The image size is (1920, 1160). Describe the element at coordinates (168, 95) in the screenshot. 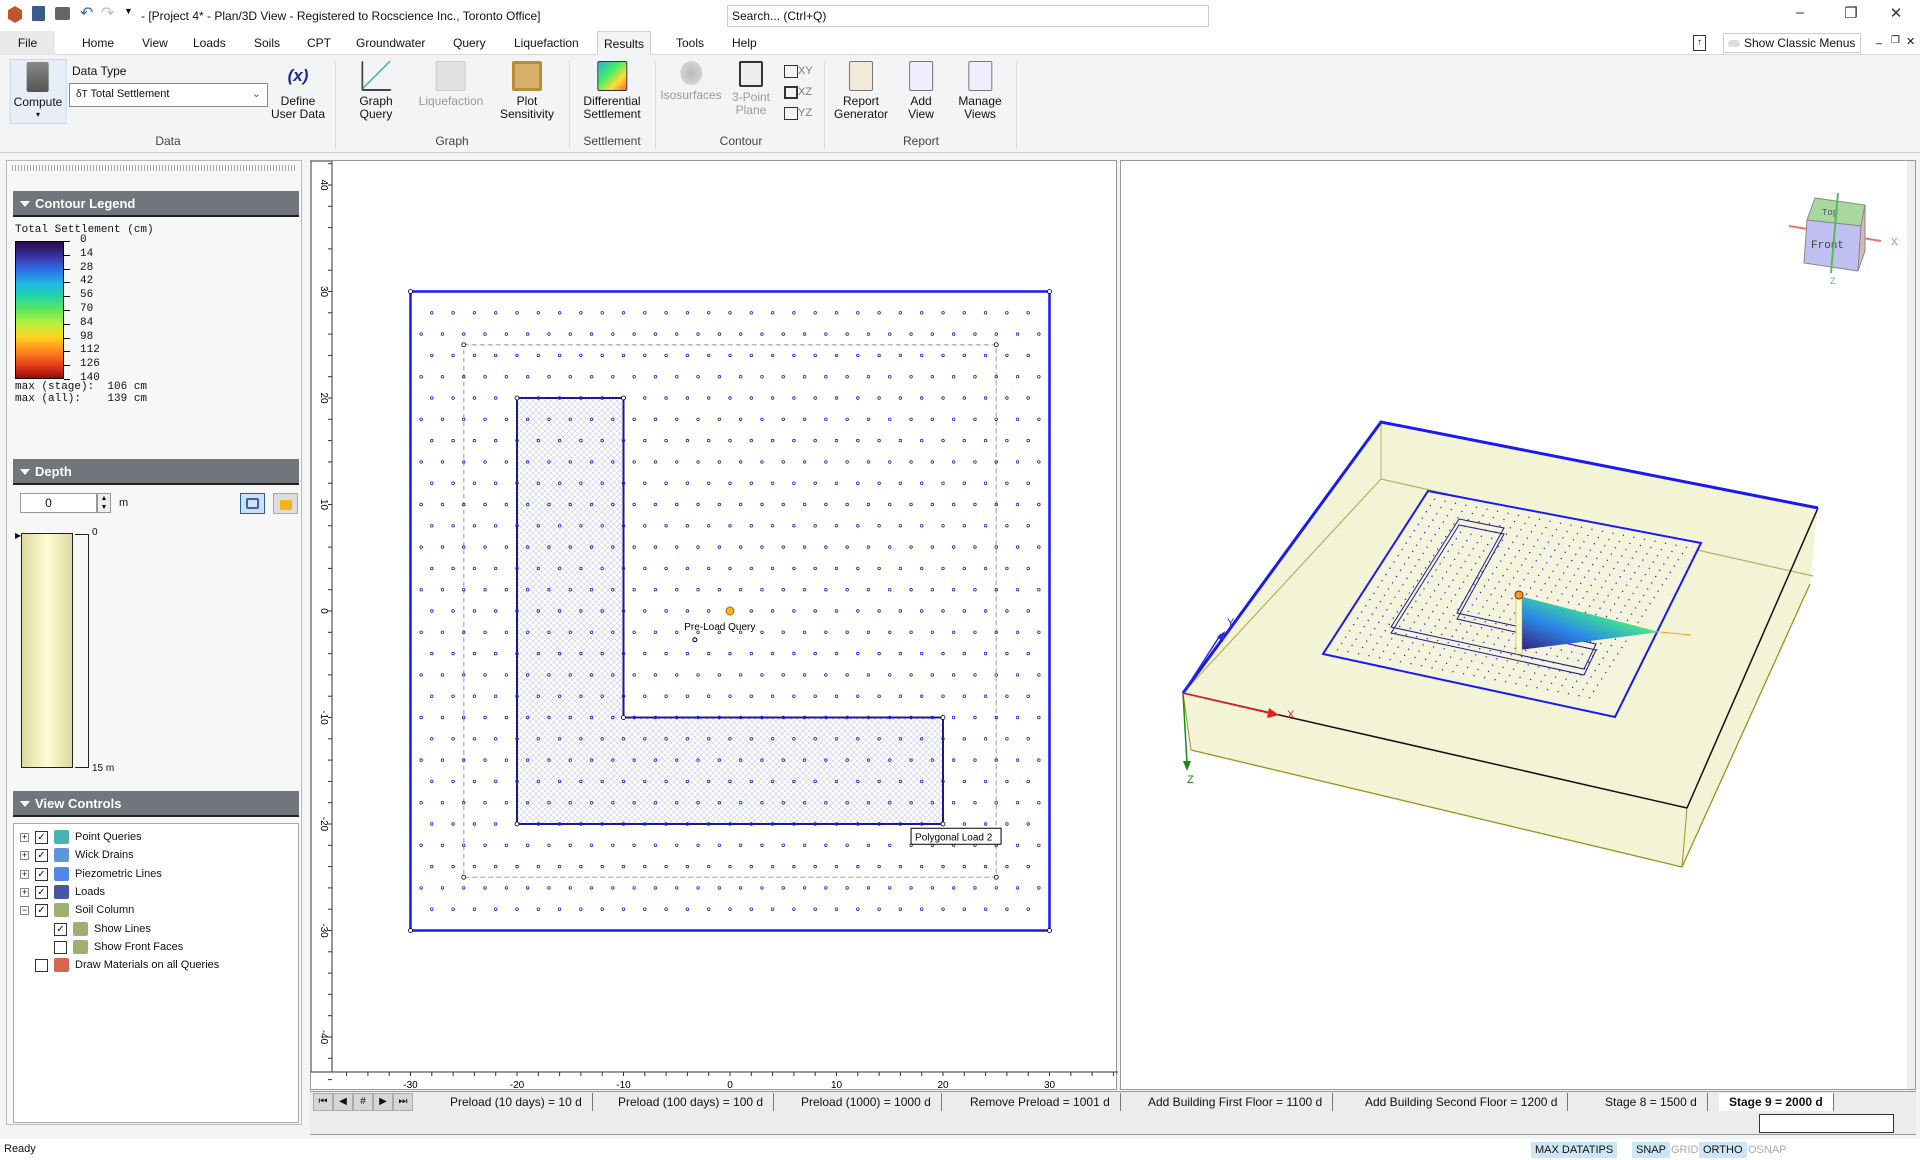

I see `data-type-dropdown: δT Total Settlement ⌄` at that location.